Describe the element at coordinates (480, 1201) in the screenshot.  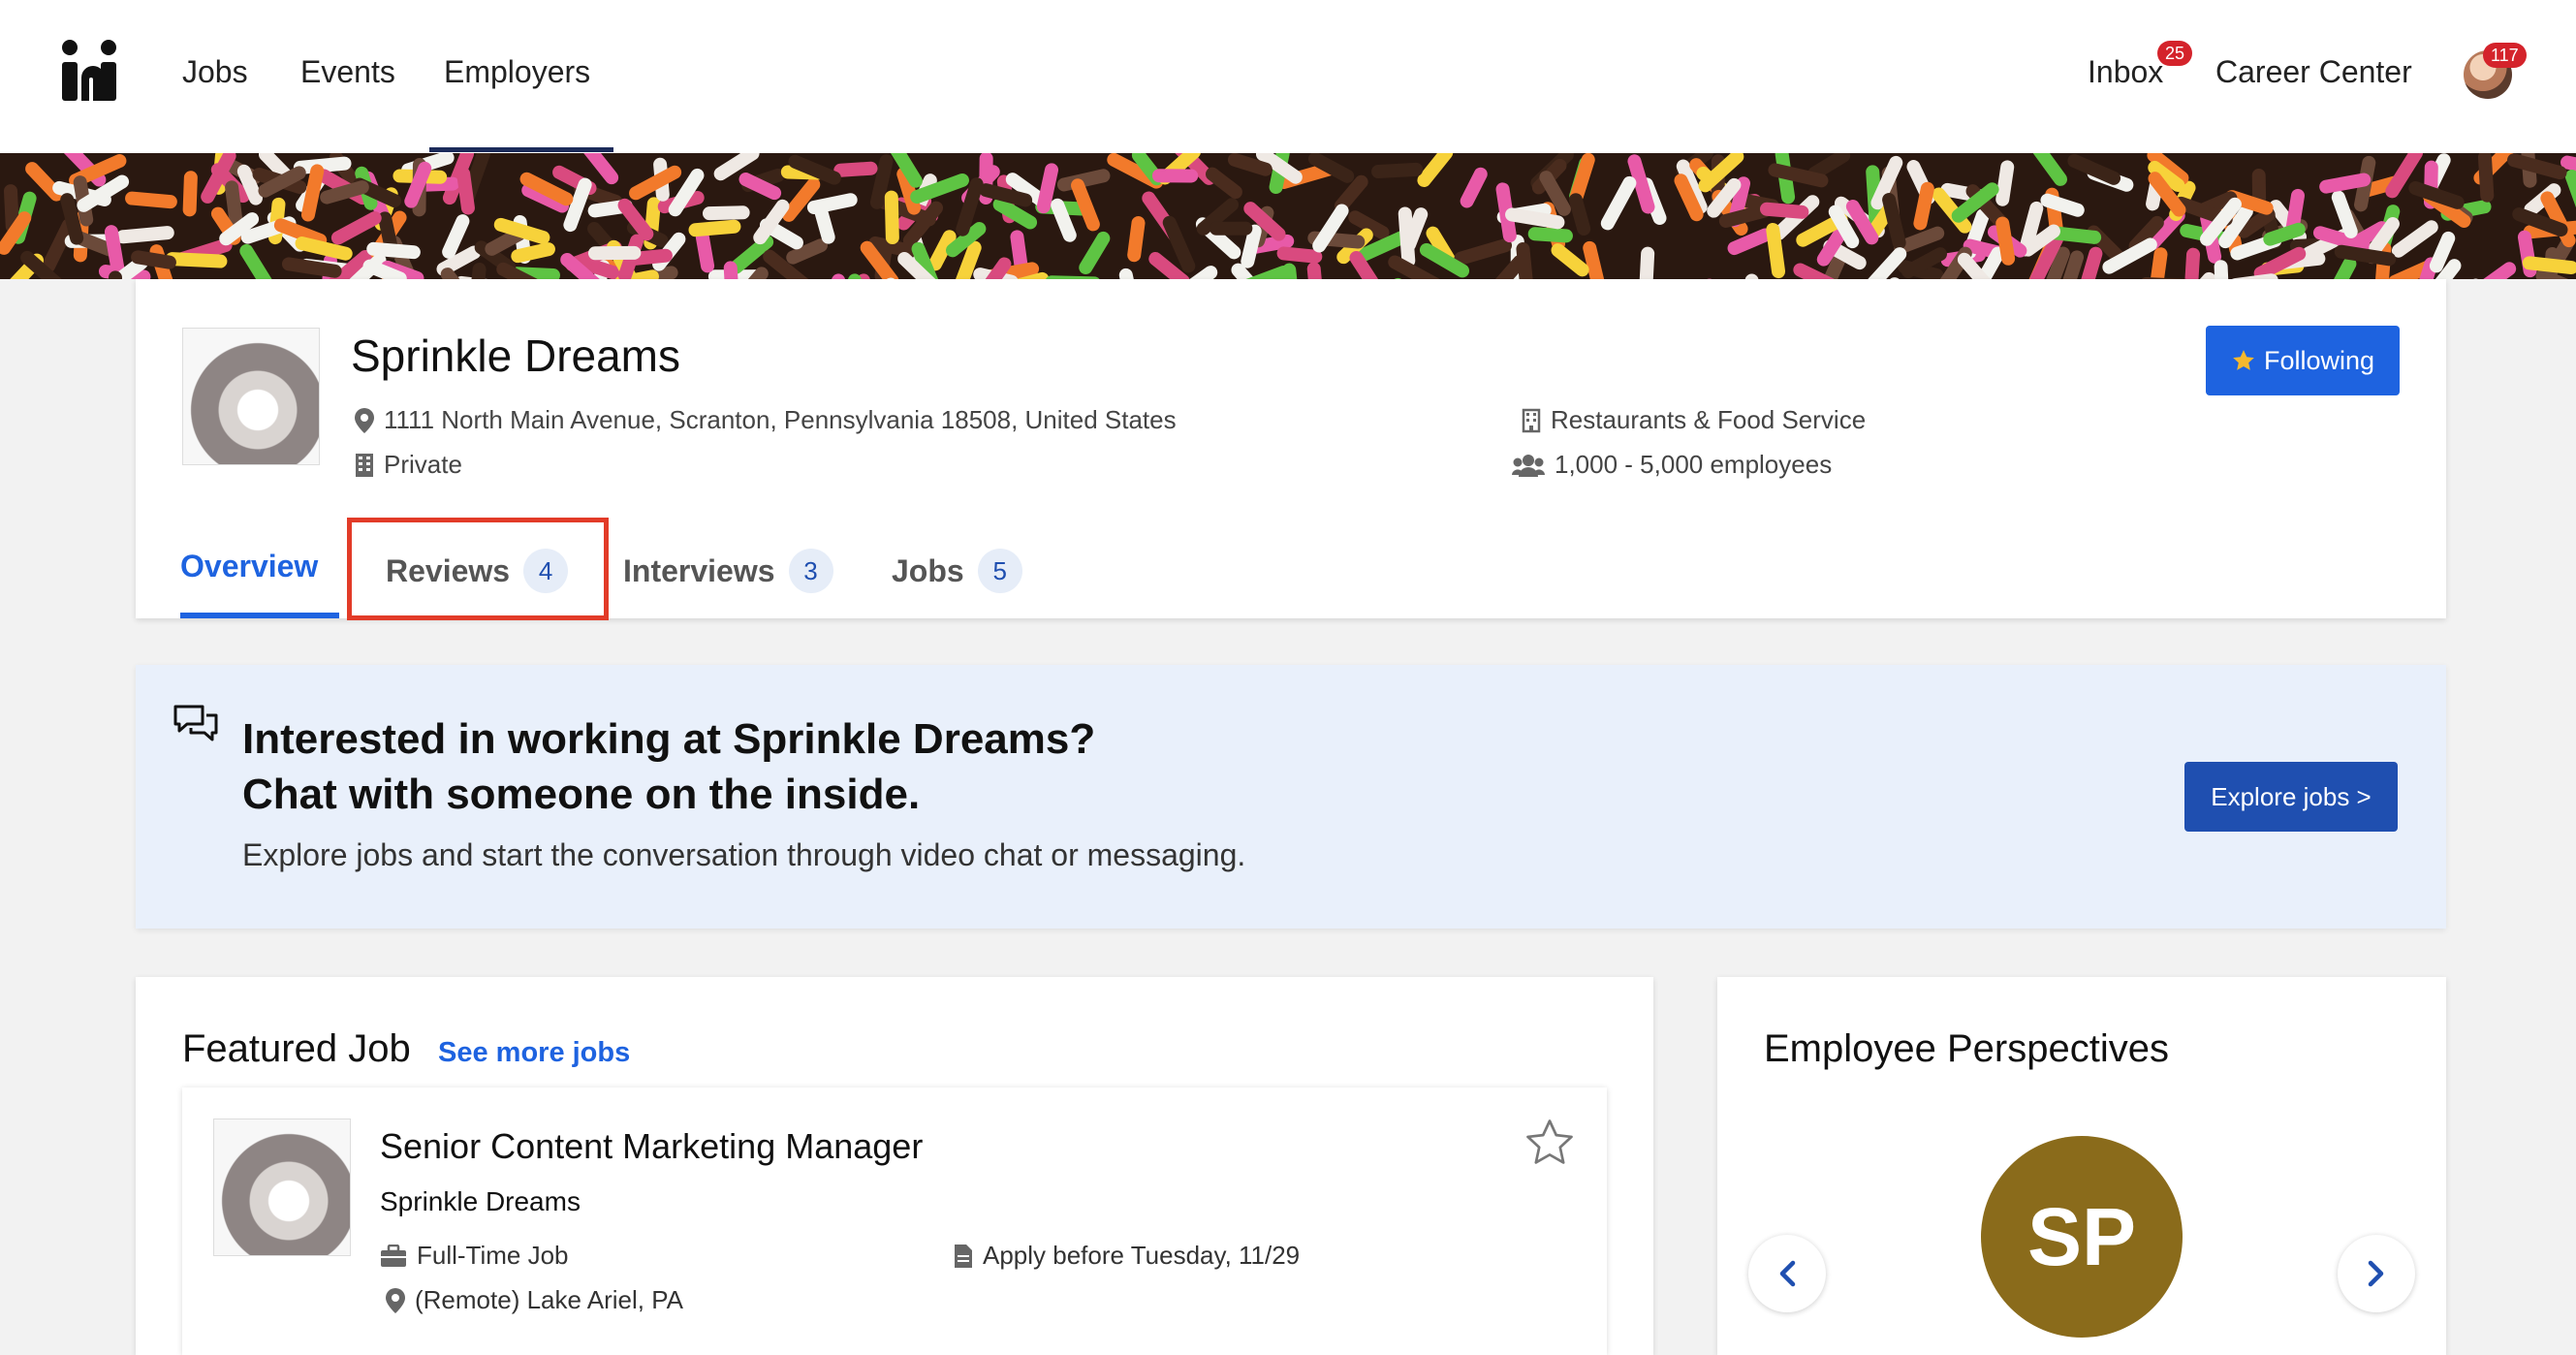
I see `job-employer: Sprinkle Dreams` at that location.